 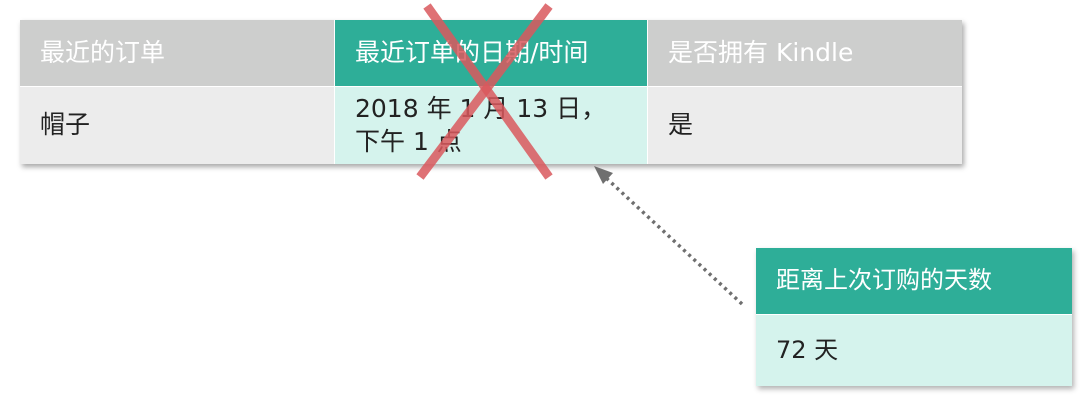 I want to click on cell-days-since-last-order: 72 天, so click(x=914, y=350).